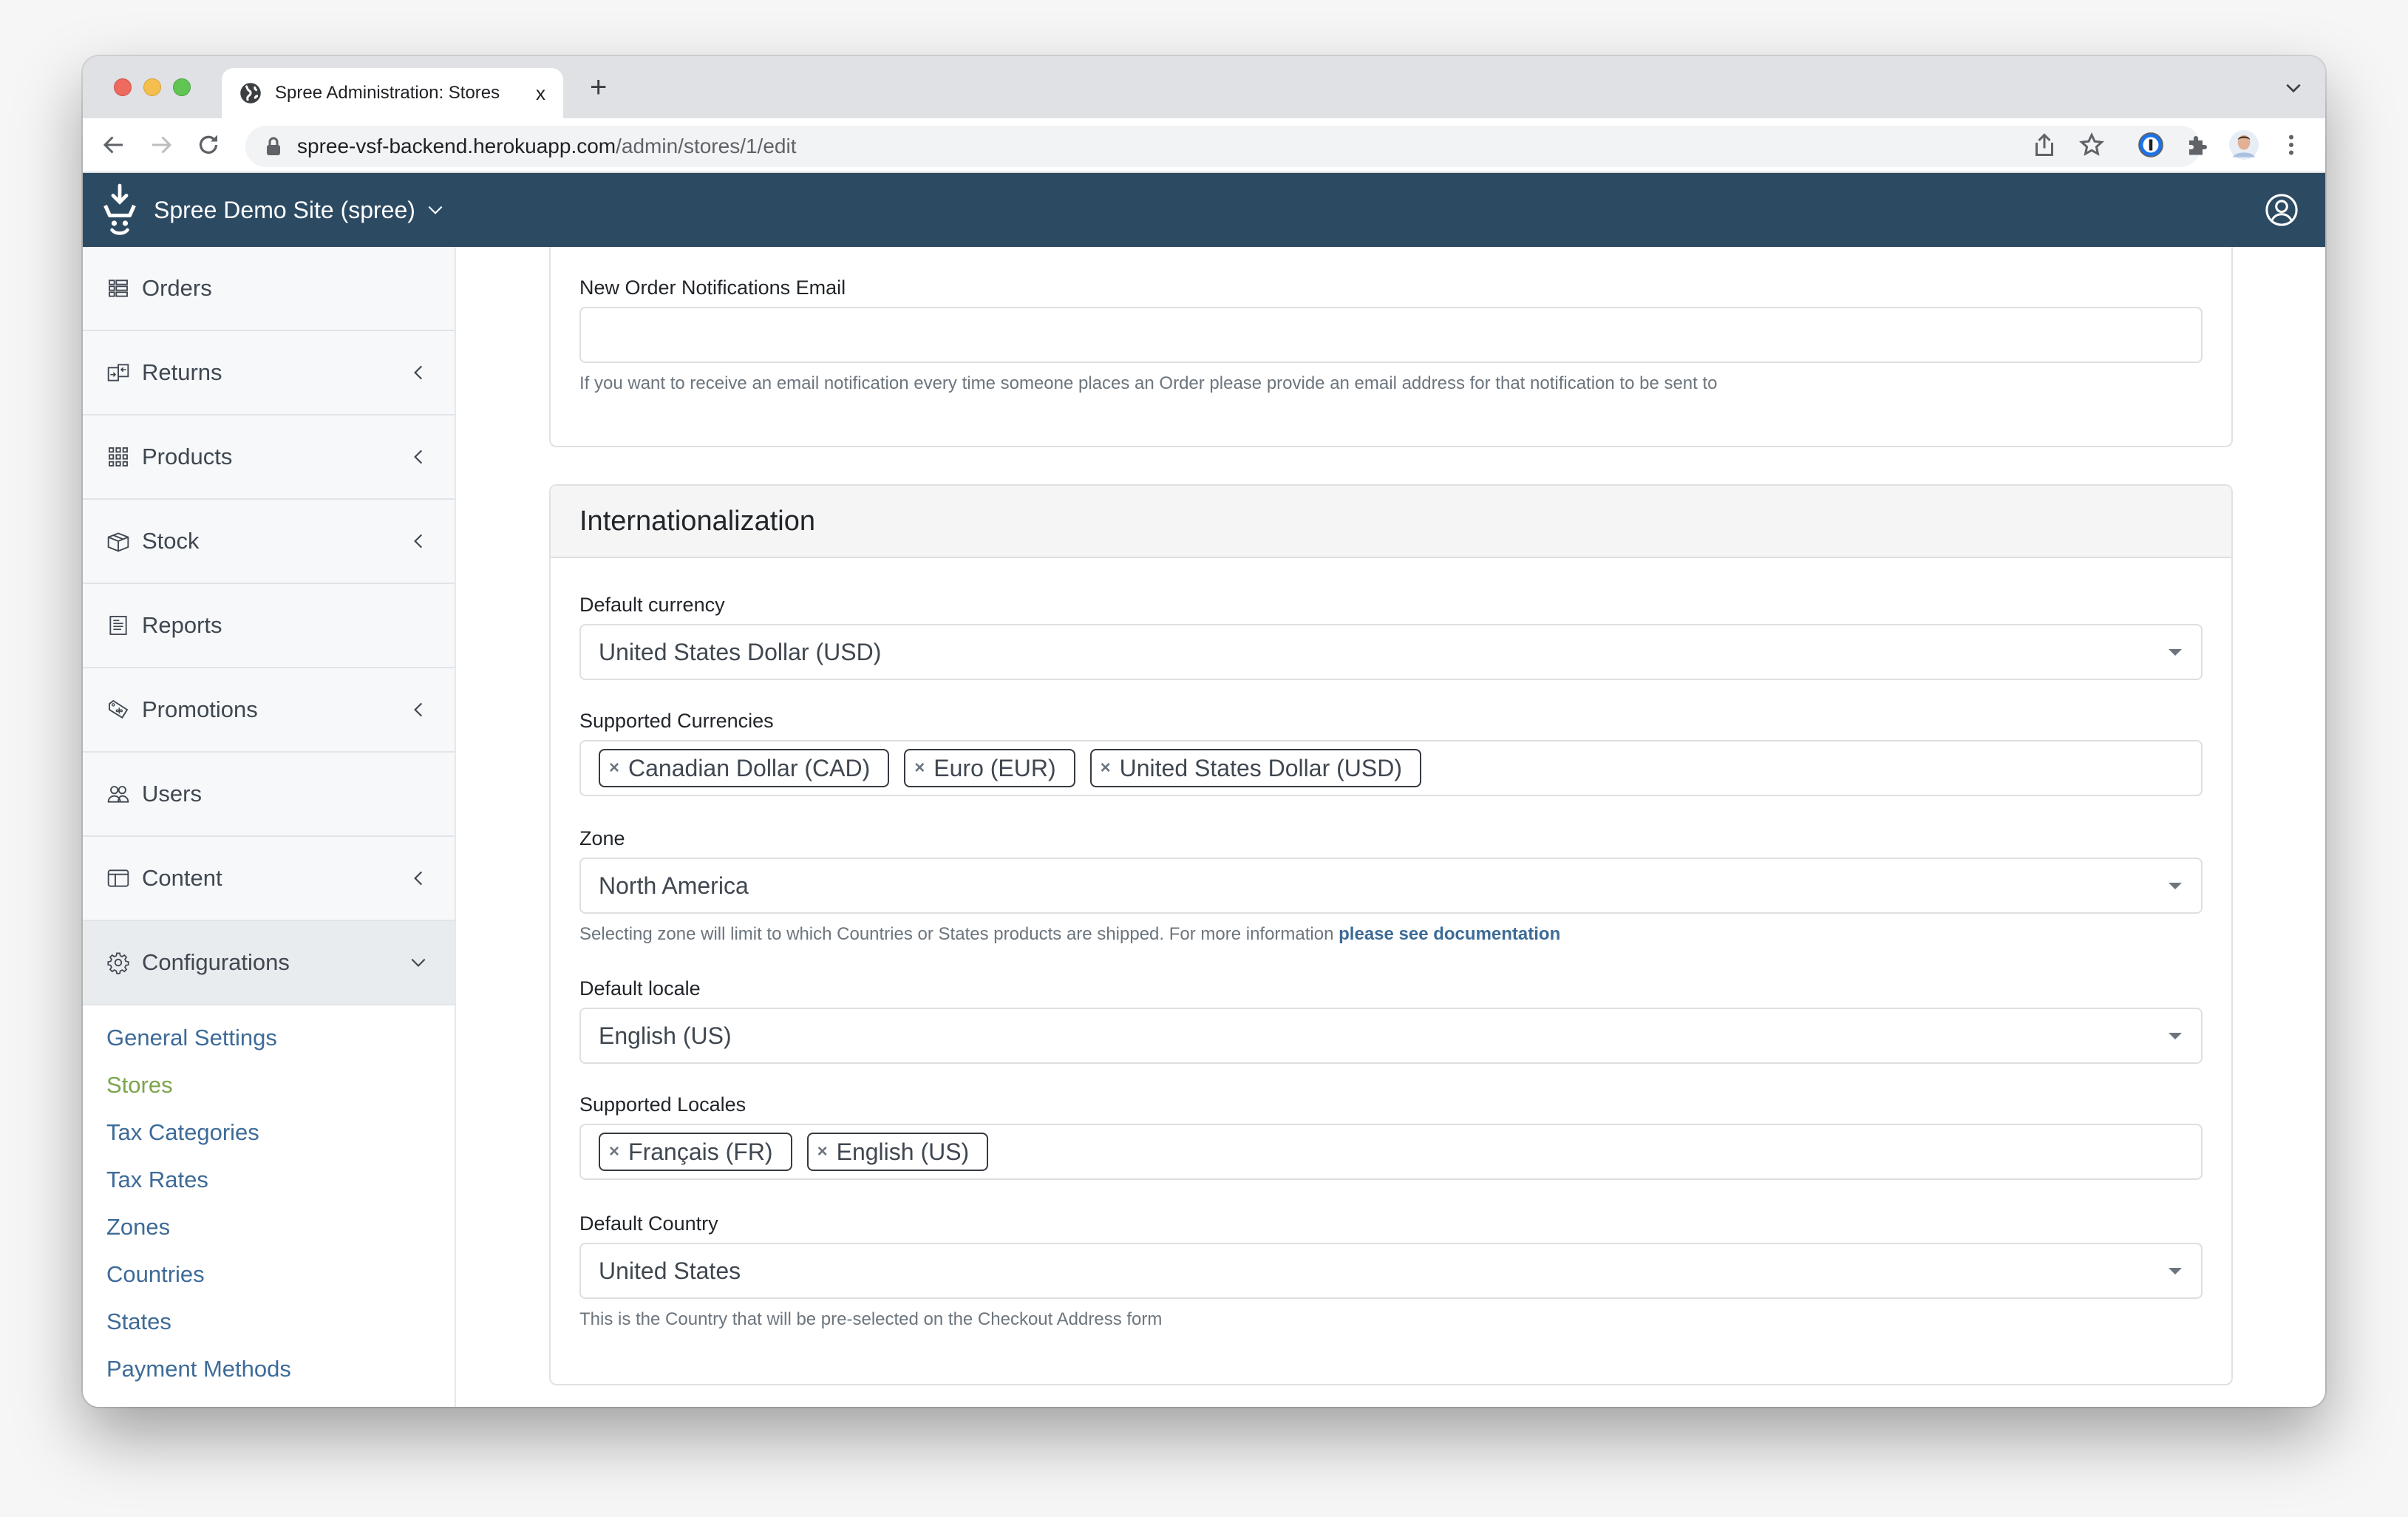  I want to click on sidebar-item-label: Stock, so click(171, 541).